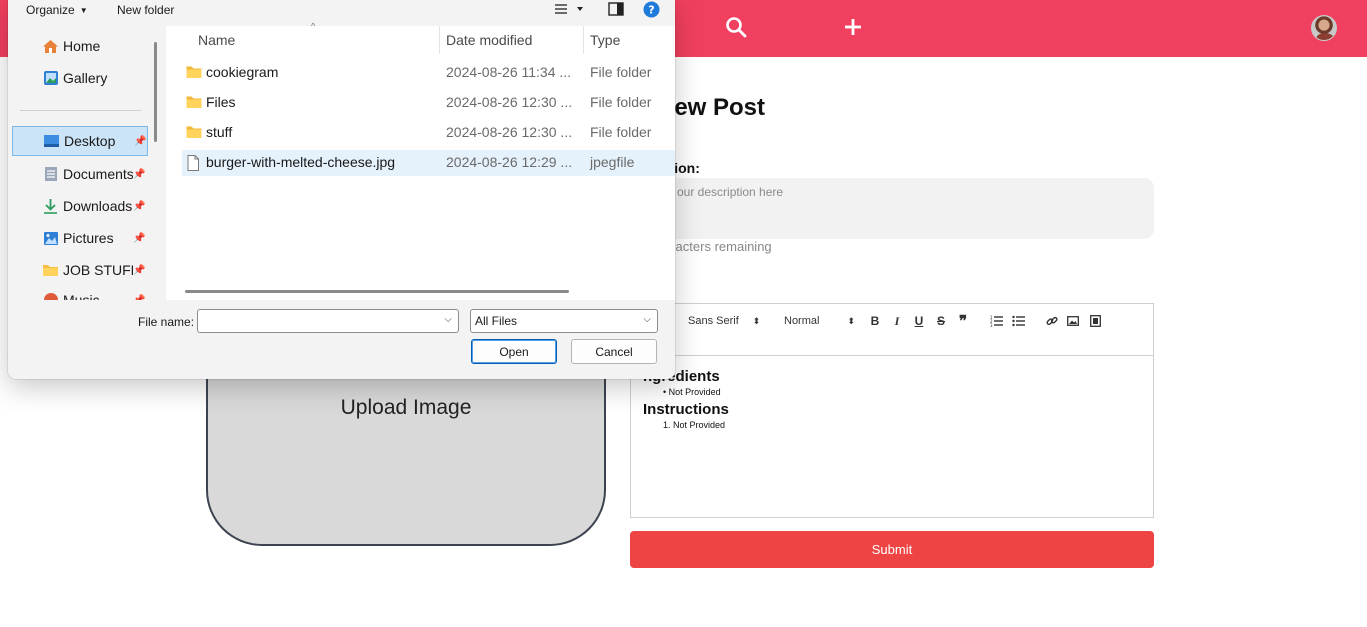  I want to click on dialog-toolbar: Organize ▼ New folder ?, so click(341, 13).